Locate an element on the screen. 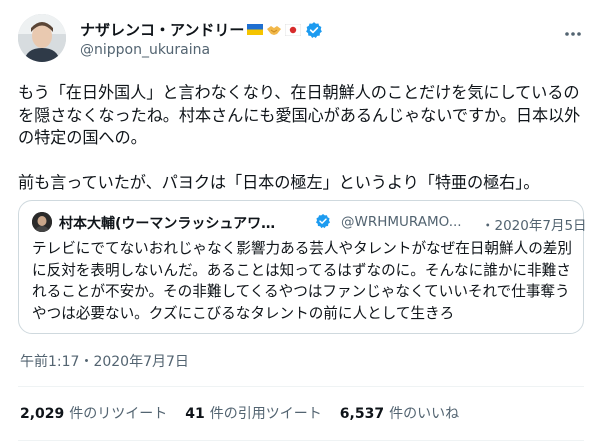 The image size is (602, 447). like-count-label: 件のいいね is located at coordinates (424, 414).